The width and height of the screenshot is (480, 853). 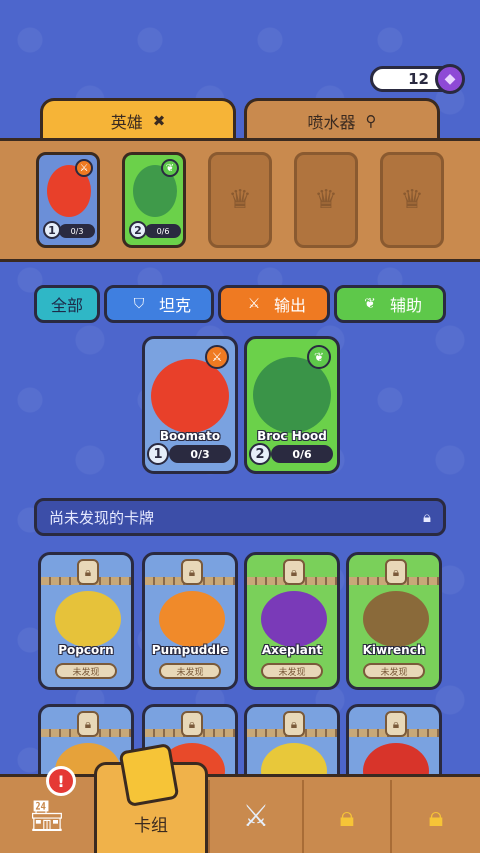 I want to click on popcorn-art, so click(x=88, y=619).